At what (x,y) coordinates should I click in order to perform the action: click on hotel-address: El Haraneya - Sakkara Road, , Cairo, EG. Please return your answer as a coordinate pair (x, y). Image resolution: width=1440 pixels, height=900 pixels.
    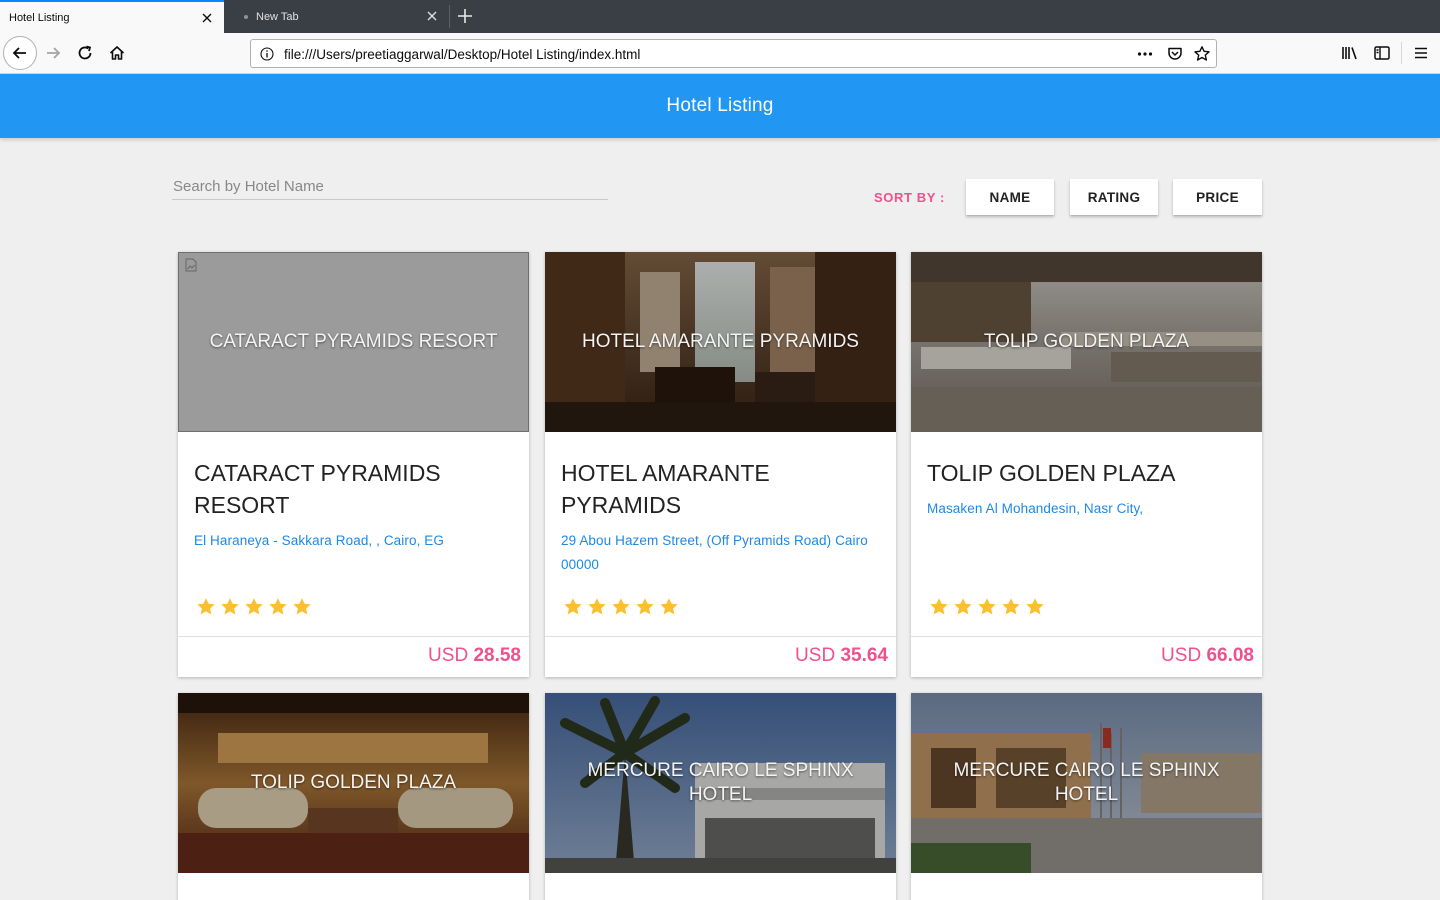
    Looking at the image, I should click on (354, 541).